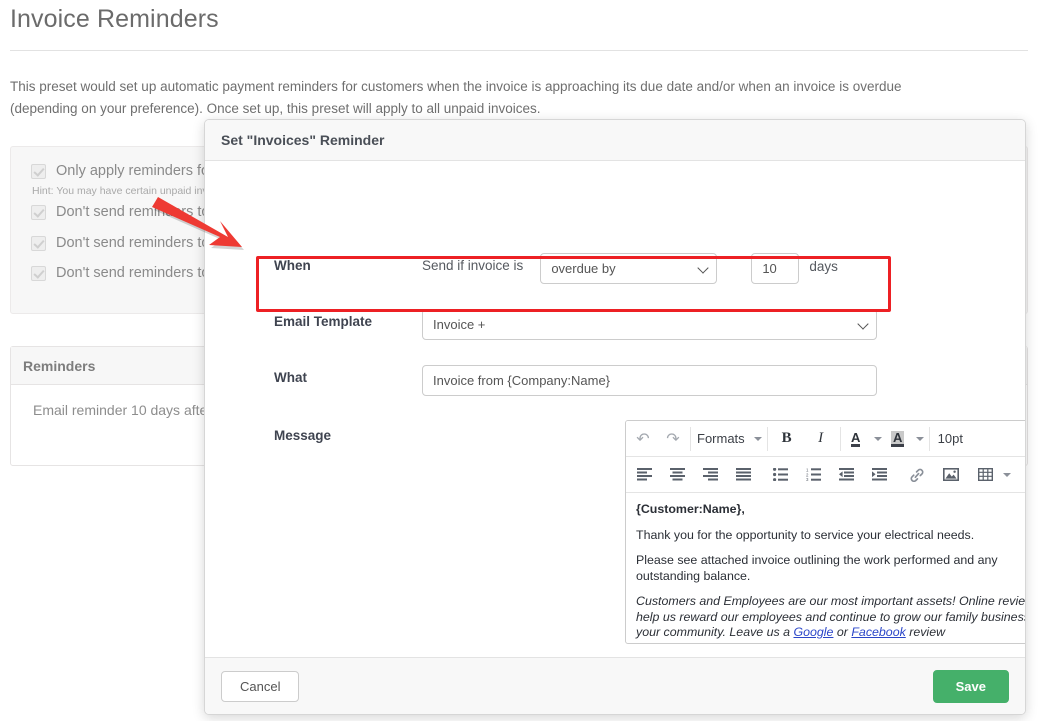 The height and width of the screenshot is (721, 1038). I want to click on when-row: When Send if invoice is overdue by days, so click(556, 268).